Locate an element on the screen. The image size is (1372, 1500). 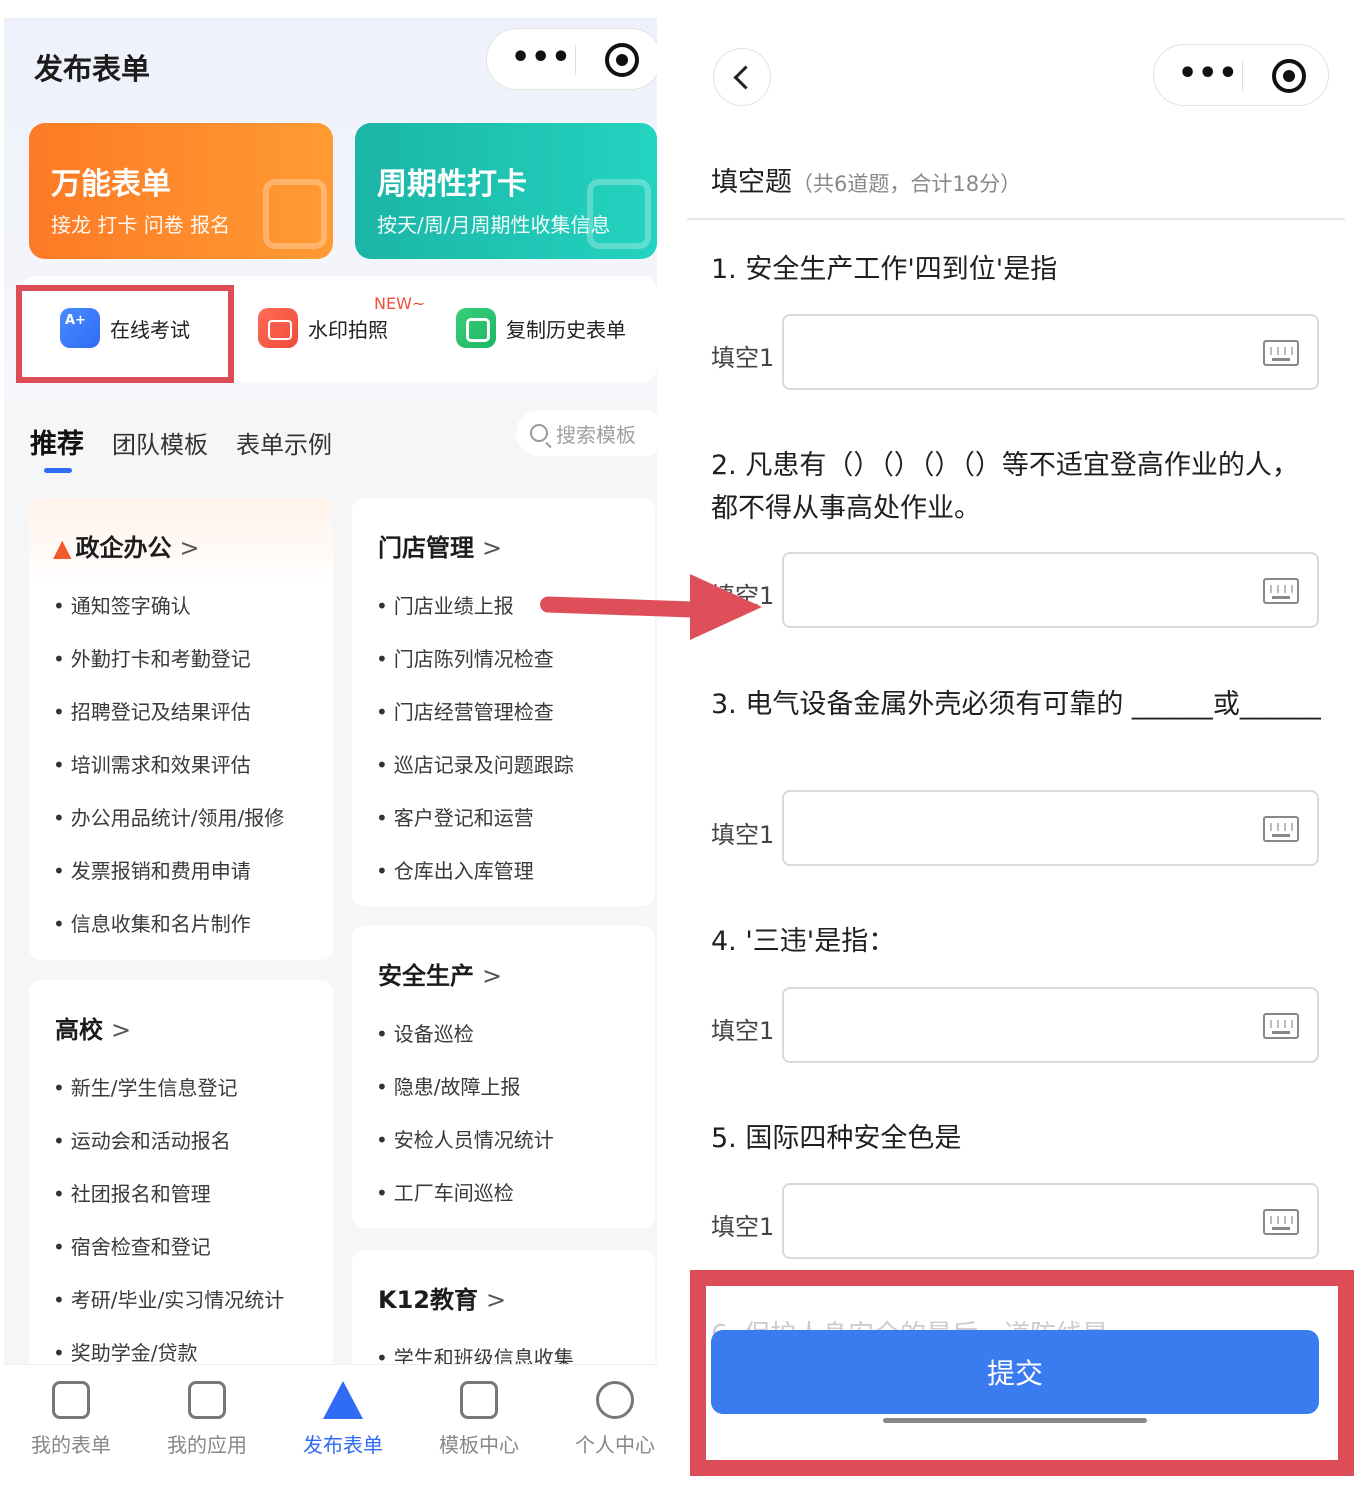
universal-form-card: 万能表单 接龙 打卡 问卷 报名 is located at coordinates (181, 191).